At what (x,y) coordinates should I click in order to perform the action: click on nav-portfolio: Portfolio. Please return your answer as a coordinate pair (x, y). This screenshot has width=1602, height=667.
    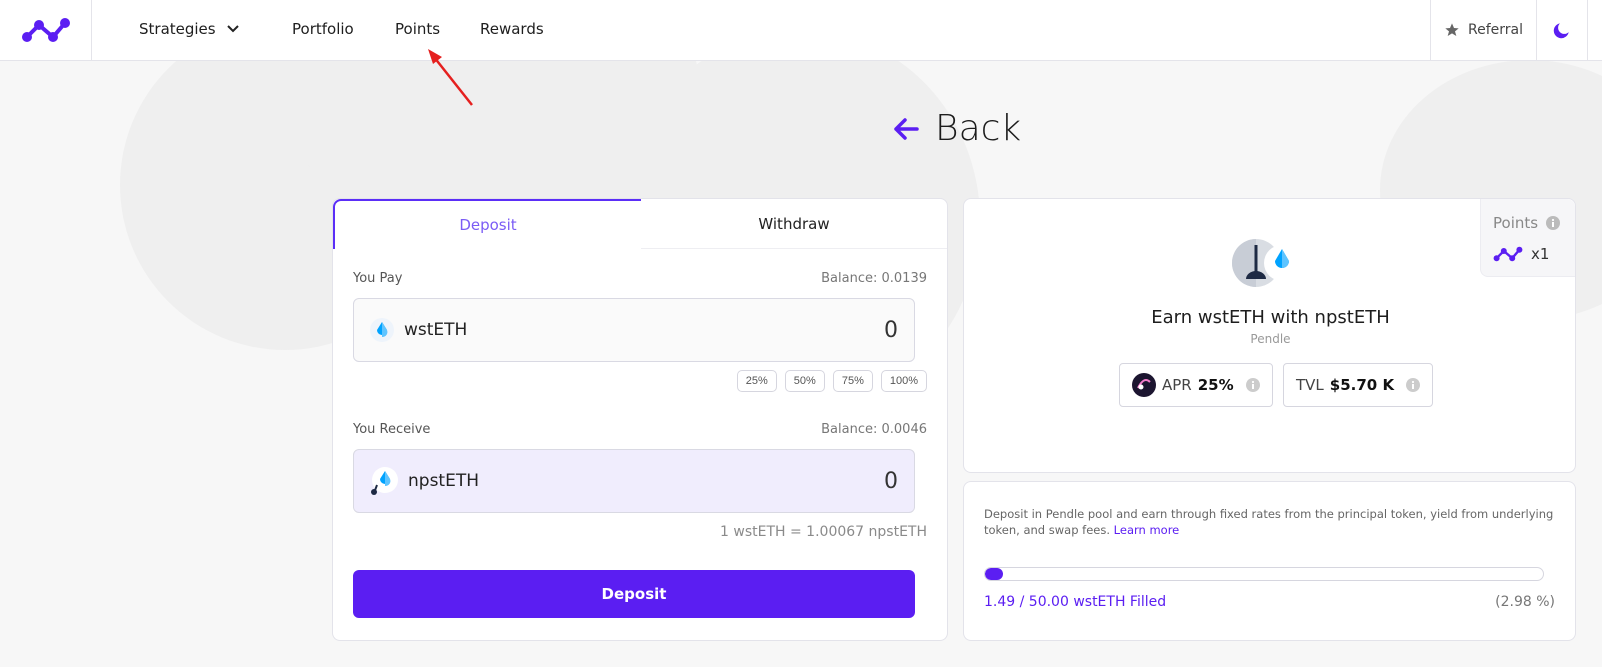
    Looking at the image, I should click on (323, 29).